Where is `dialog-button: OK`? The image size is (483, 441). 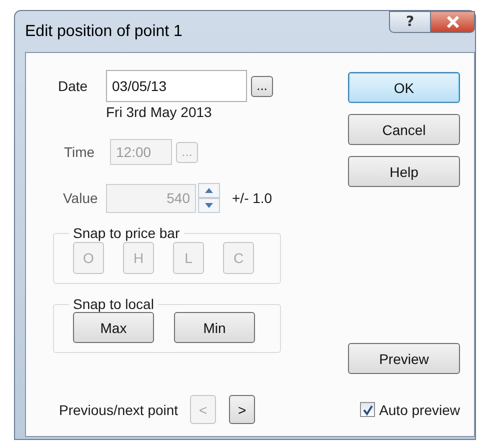 dialog-button: OK is located at coordinates (404, 87).